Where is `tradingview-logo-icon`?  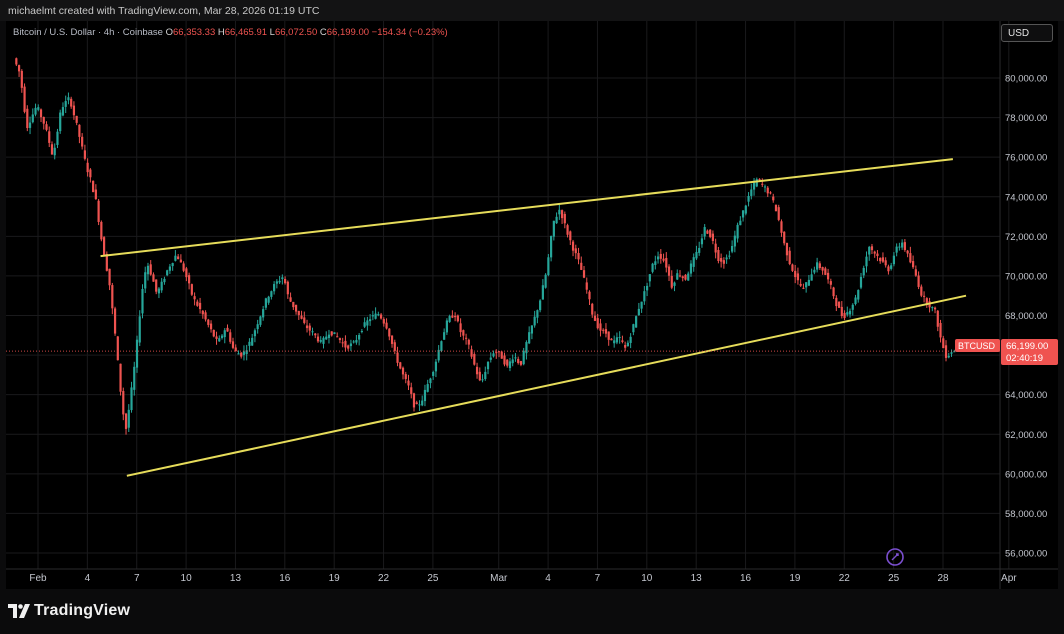
tradingview-logo-icon is located at coordinates (19, 611).